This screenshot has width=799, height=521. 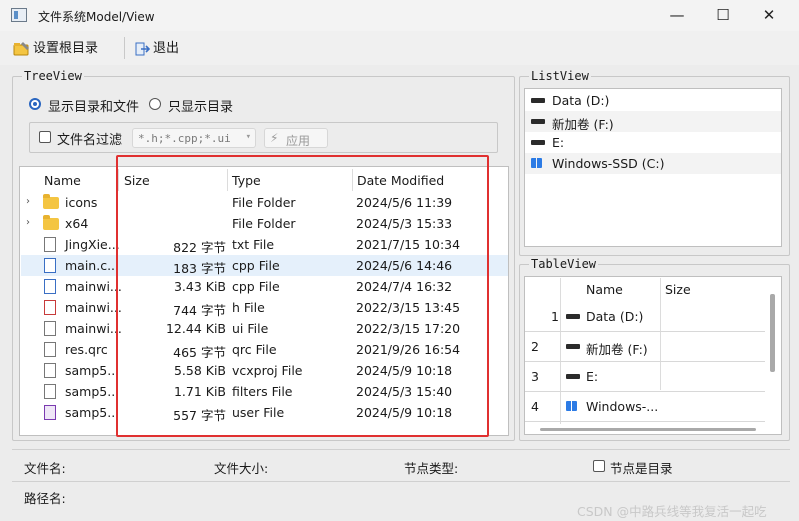 What do you see at coordinates (246, 180) in the screenshot?
I see `header-type: Type` at bounding box center [246, 180].